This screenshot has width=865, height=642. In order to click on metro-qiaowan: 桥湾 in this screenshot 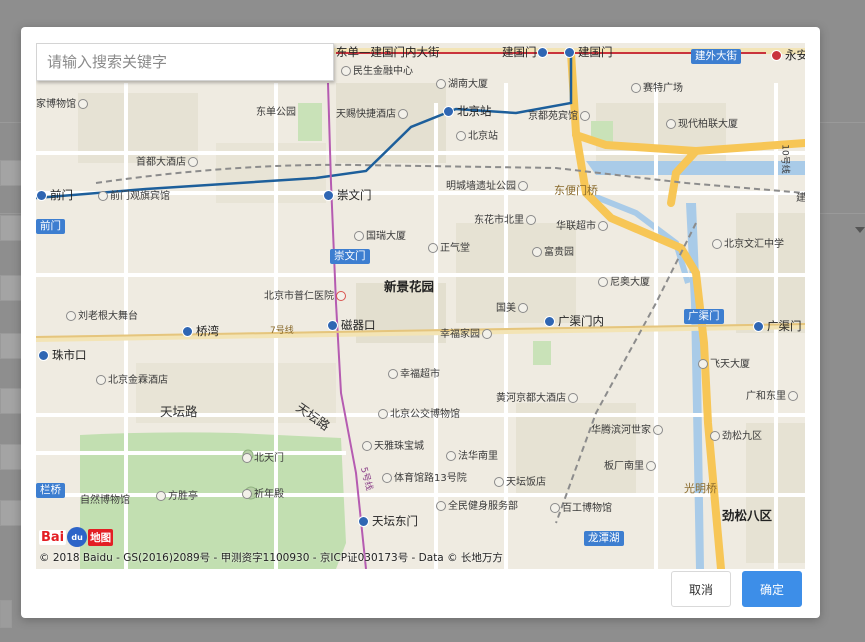, I will do `click(200, 331)`.